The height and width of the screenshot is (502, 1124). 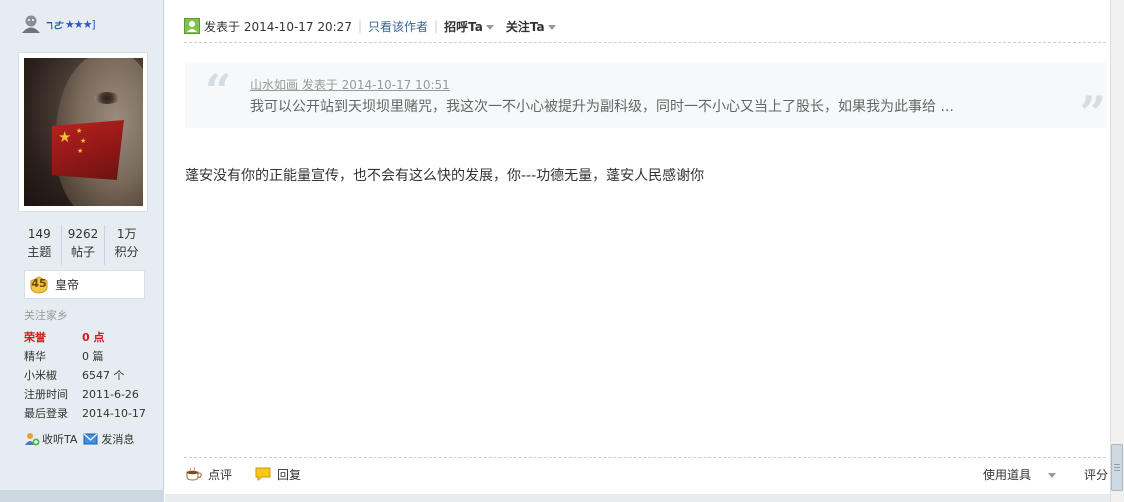 I want to click on send-message-button: 发消息, so click(x=108, y=439).